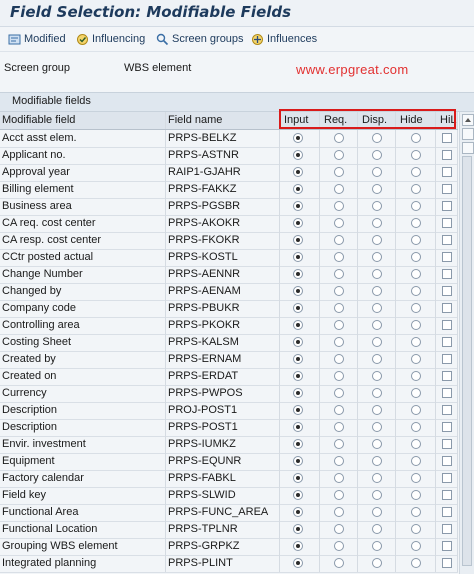 The height and width of the screenshot is (574, 474). I want to click on column-header-input: Input, so click(300, 120).